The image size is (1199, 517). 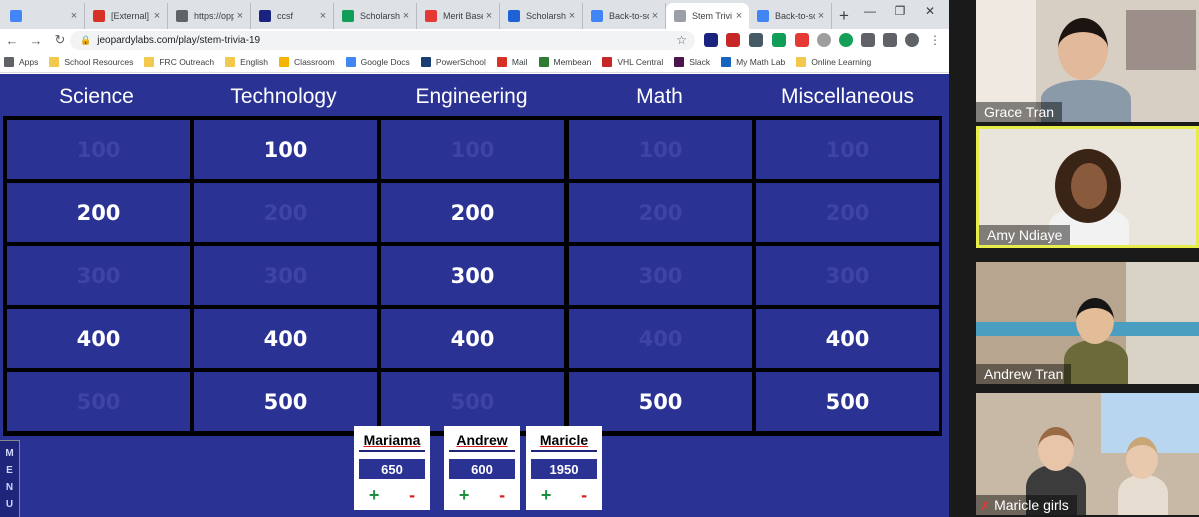 What do you see at coordinates (712, 16) in the screenshot?
I see `tab-title: Stem Trivi` at bounding box center [712, 16].